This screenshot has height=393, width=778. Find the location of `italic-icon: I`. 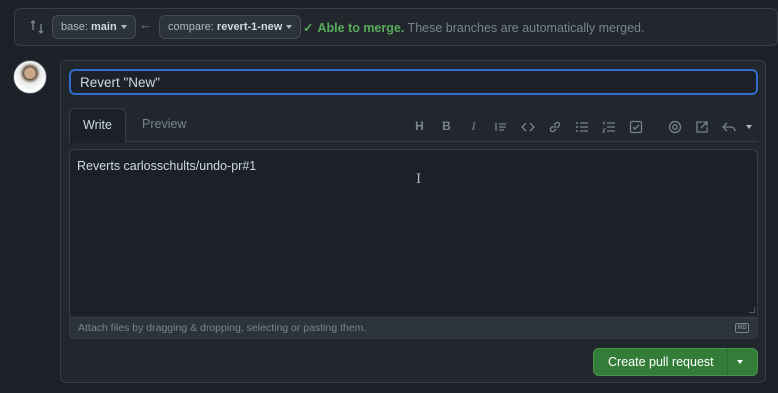

italic-icon: I is located at coordinates (473, 126).